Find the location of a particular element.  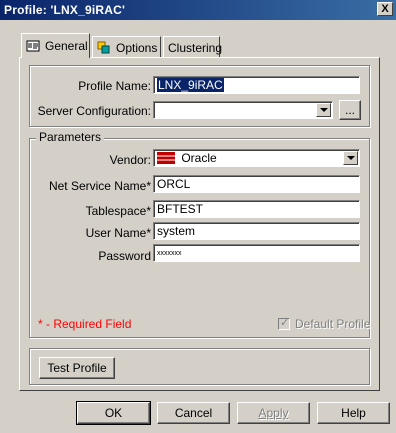

ok-button: OK is located at coordinates (113, 413).